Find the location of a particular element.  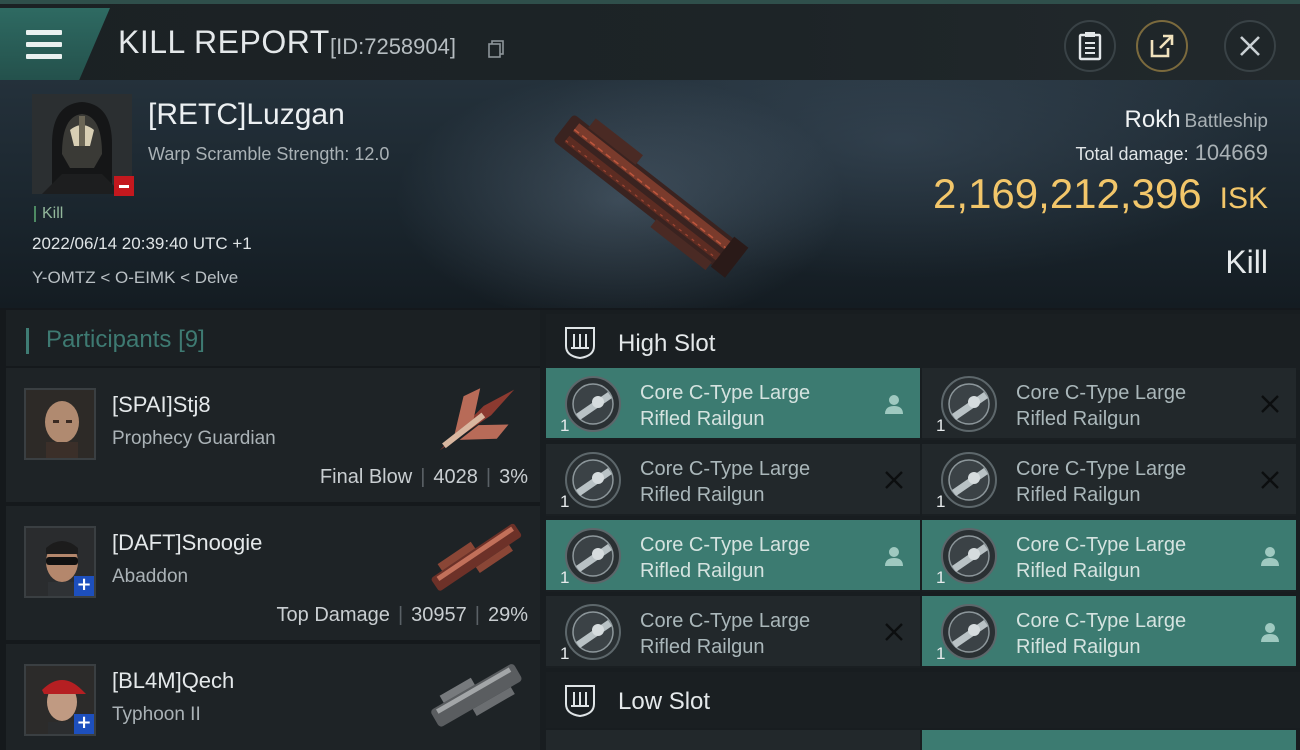

menu-button is located at coordinates (55, 44).